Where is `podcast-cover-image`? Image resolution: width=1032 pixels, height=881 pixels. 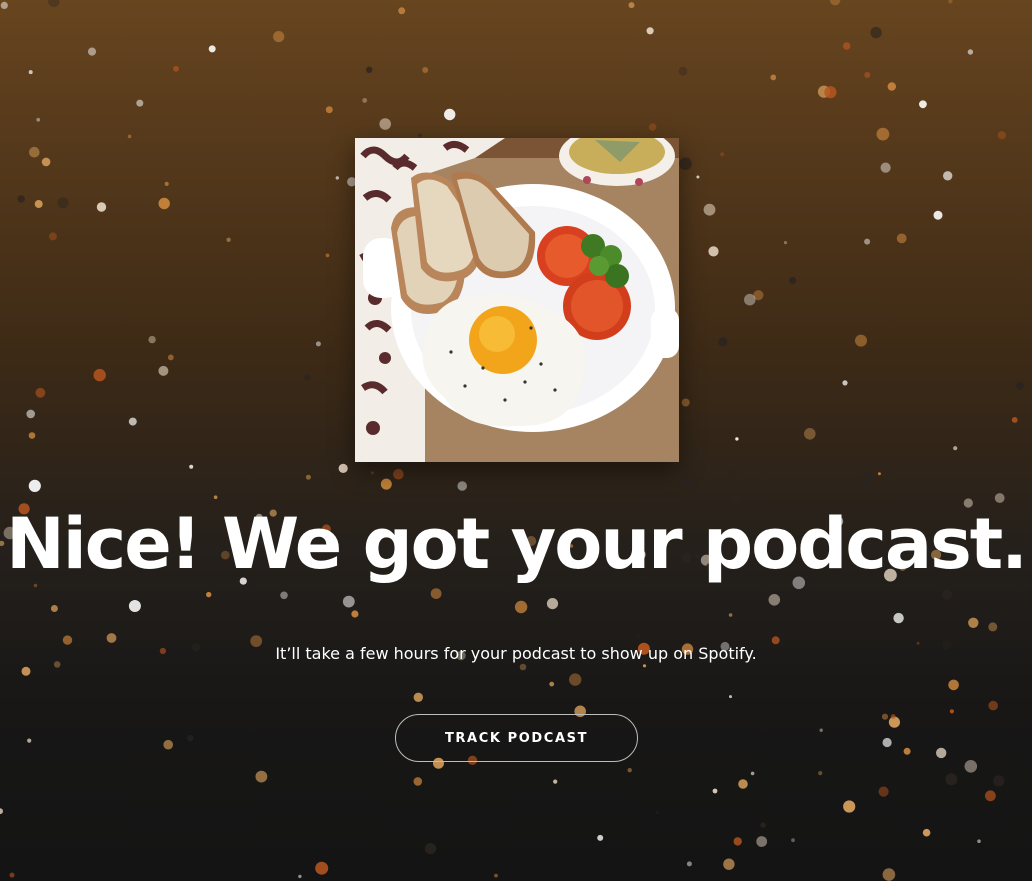 podcast-cover-image is located at coordinates (517, 300).